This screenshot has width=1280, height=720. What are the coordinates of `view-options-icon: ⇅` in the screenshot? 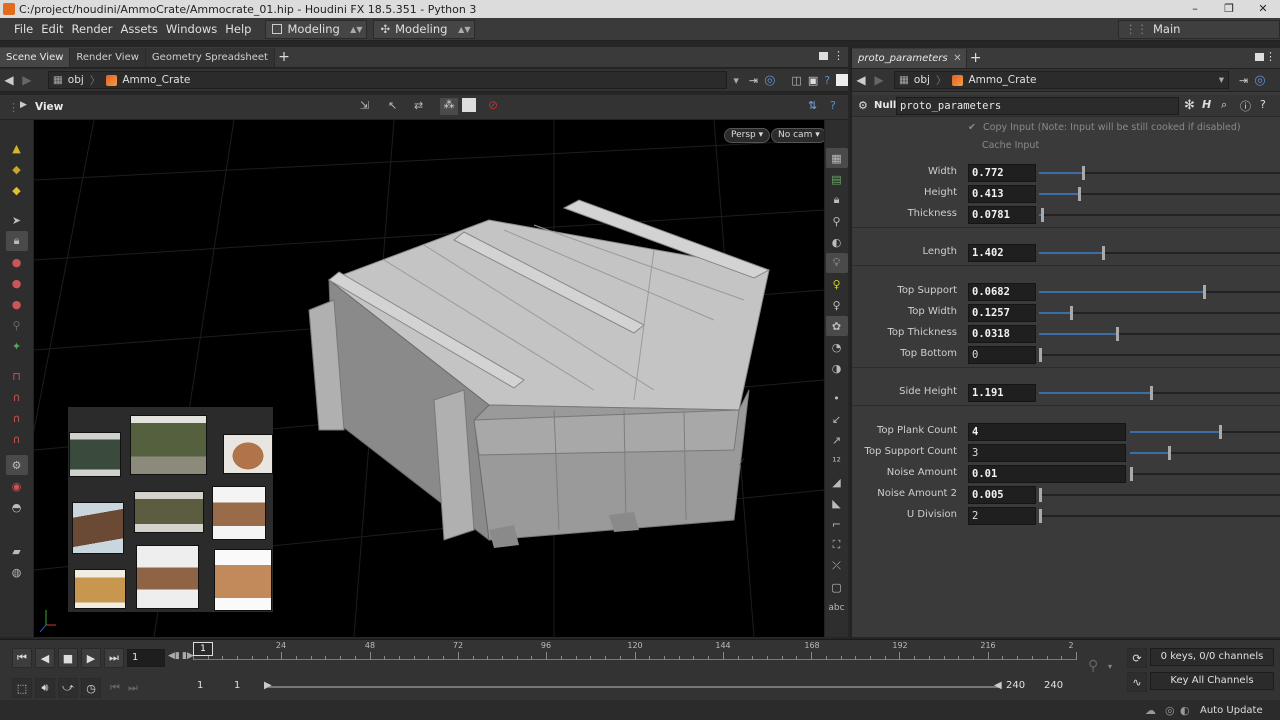 It's located at (812, 105).